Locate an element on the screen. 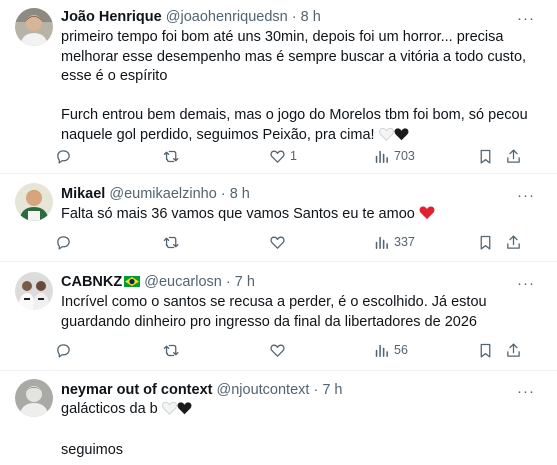 This screenshot has width=557, height=465. views-button: 337 is located at coordinates (394, 242).